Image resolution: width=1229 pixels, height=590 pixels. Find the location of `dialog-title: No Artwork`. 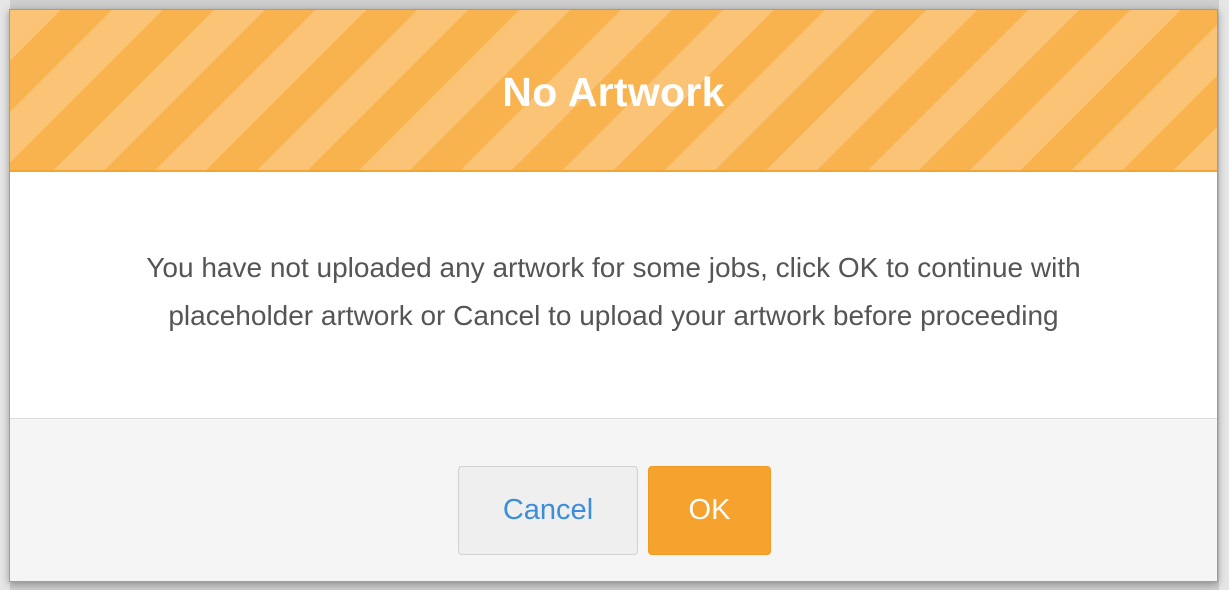

dialog-title: No Artwork is located at coordinates (613, 91).